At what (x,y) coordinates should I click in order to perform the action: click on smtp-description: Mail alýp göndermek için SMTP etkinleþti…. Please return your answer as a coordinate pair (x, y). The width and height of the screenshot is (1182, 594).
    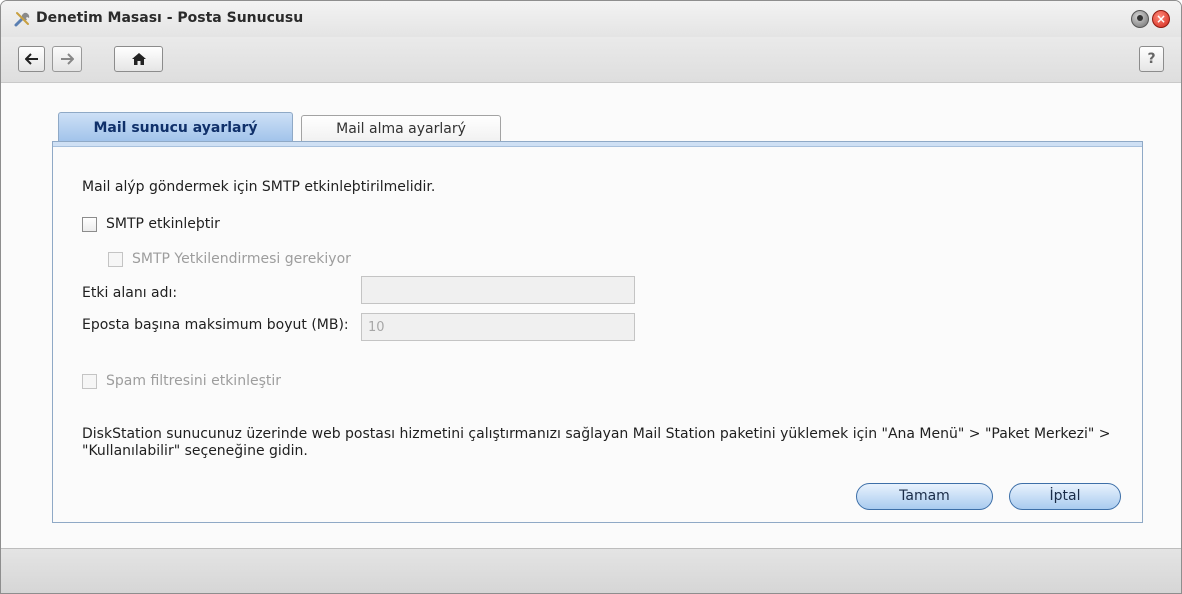
    Looking at the image, I should click on (259, 187).